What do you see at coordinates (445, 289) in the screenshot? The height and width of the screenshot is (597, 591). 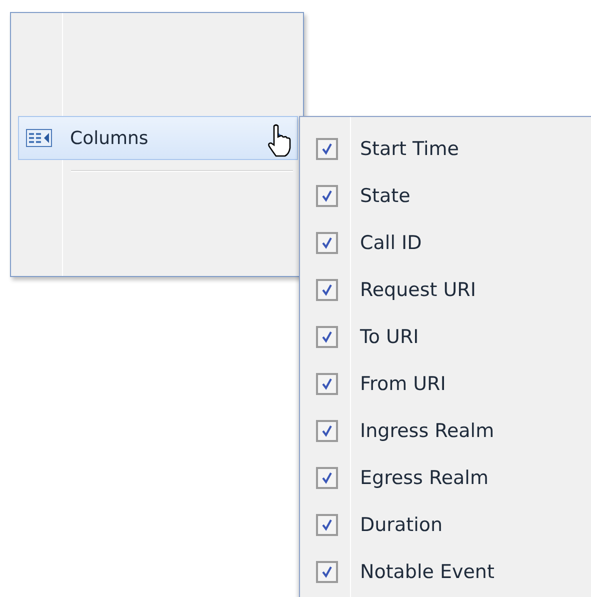 I see `checkbox-menu-item: Request URI` at bounding box center [445, 289].